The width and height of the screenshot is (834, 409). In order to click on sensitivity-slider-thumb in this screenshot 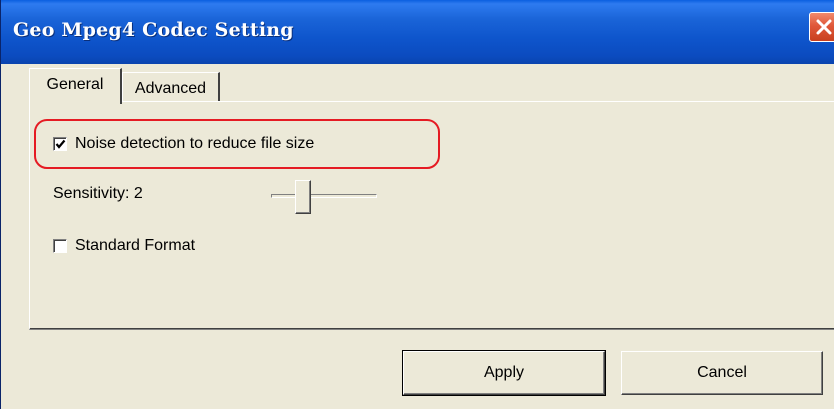, I will do `click(302, 197)`.